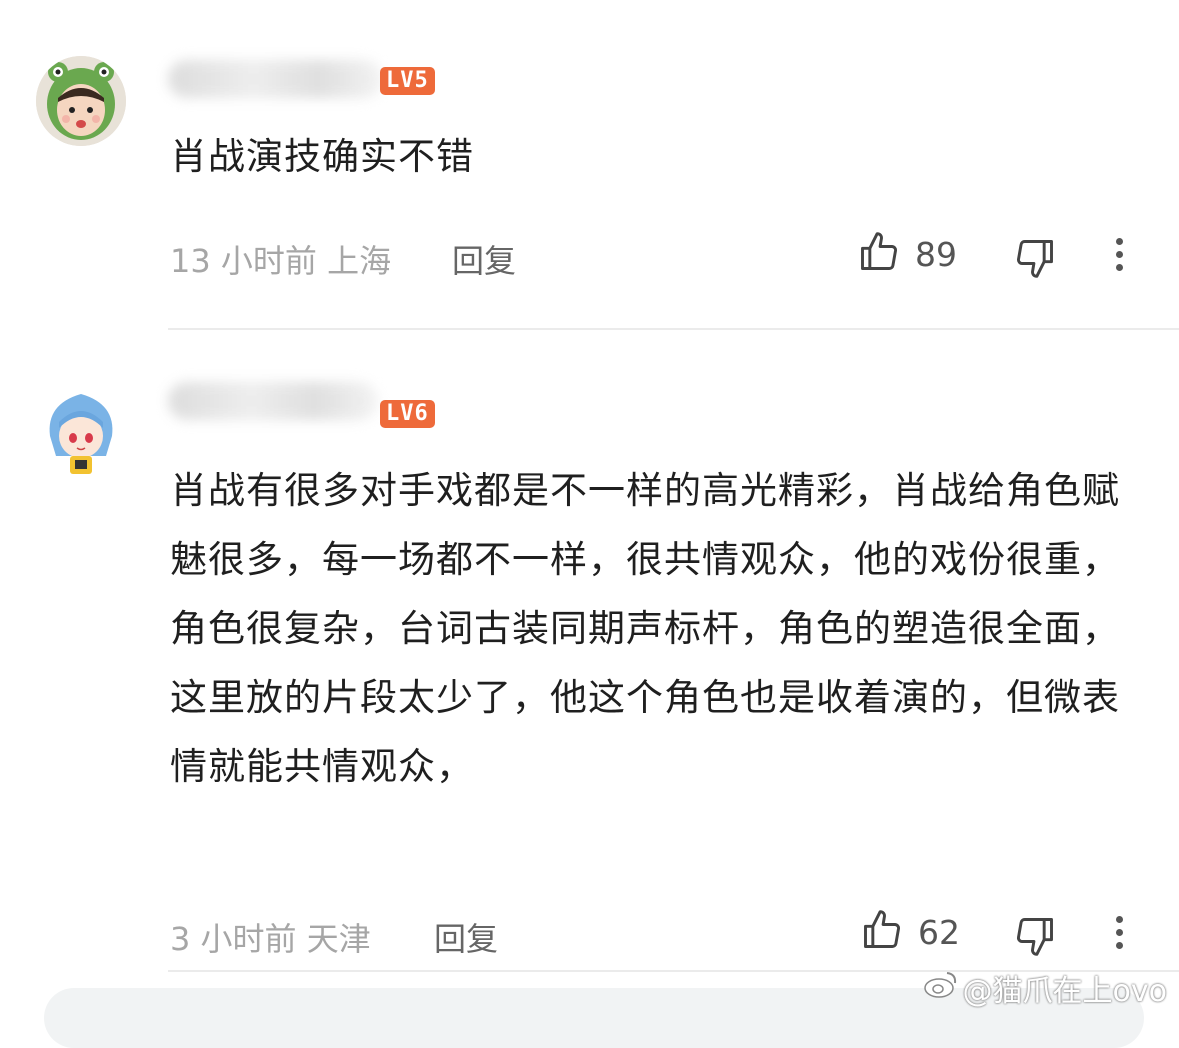 This screenshot has width=1179, height=1048. Describe the element at coordinates (407, 414) in the screenshot. I see `level-badge: LV6` at that location.